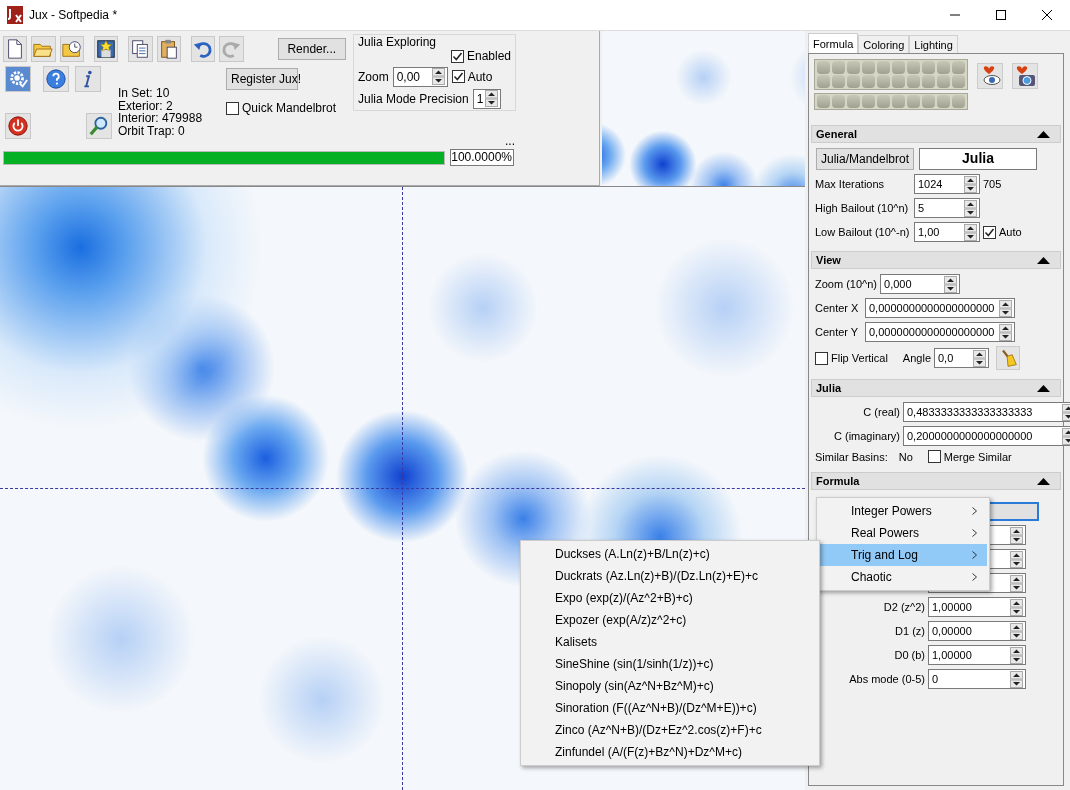 The image size is (1070, 790). What do you see at coordinates (1008, 358) in the screenshot?
I see `reset-button` at bounding box center [1008, 358].